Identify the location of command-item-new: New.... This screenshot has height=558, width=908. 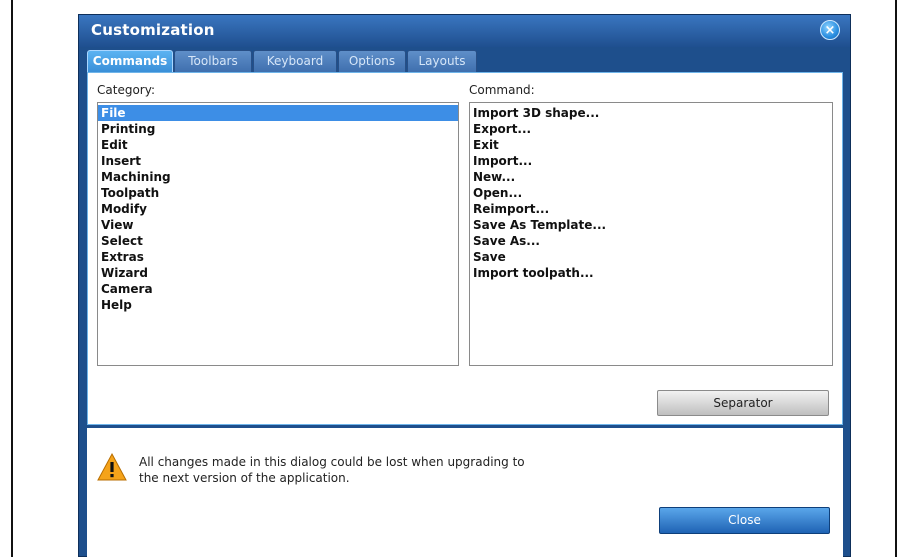
(651, 177).